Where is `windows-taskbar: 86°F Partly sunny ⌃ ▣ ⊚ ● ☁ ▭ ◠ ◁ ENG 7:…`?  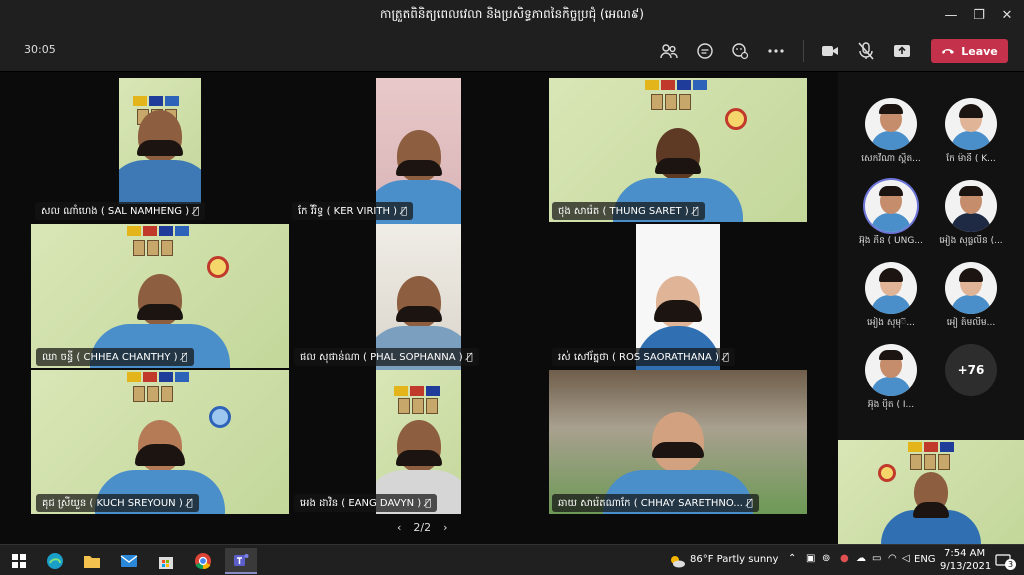
windows-taskbar: 86°F Partly sunny ⌃ ▣ ⊚ ● ☁ ▭ ◠ ◁ ENG 7:… is located at coordinates (512, 559).